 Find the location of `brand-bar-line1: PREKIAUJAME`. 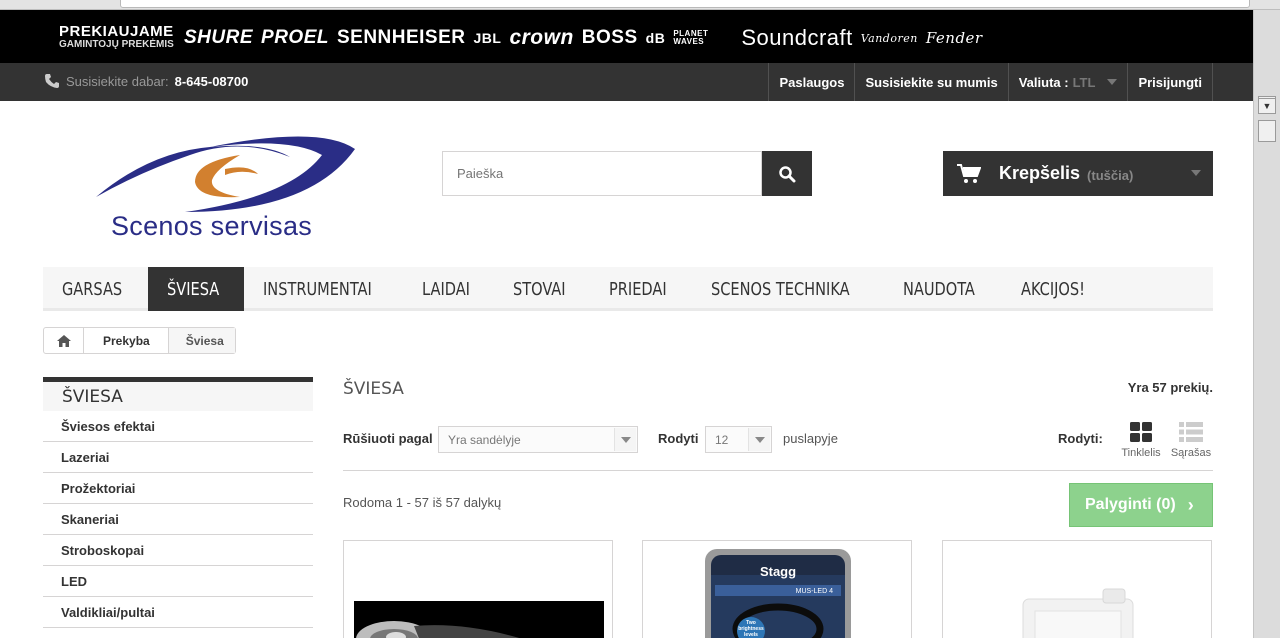

brand-bar-line1: PREKIAUJAME is located at coordinates (116, 31).